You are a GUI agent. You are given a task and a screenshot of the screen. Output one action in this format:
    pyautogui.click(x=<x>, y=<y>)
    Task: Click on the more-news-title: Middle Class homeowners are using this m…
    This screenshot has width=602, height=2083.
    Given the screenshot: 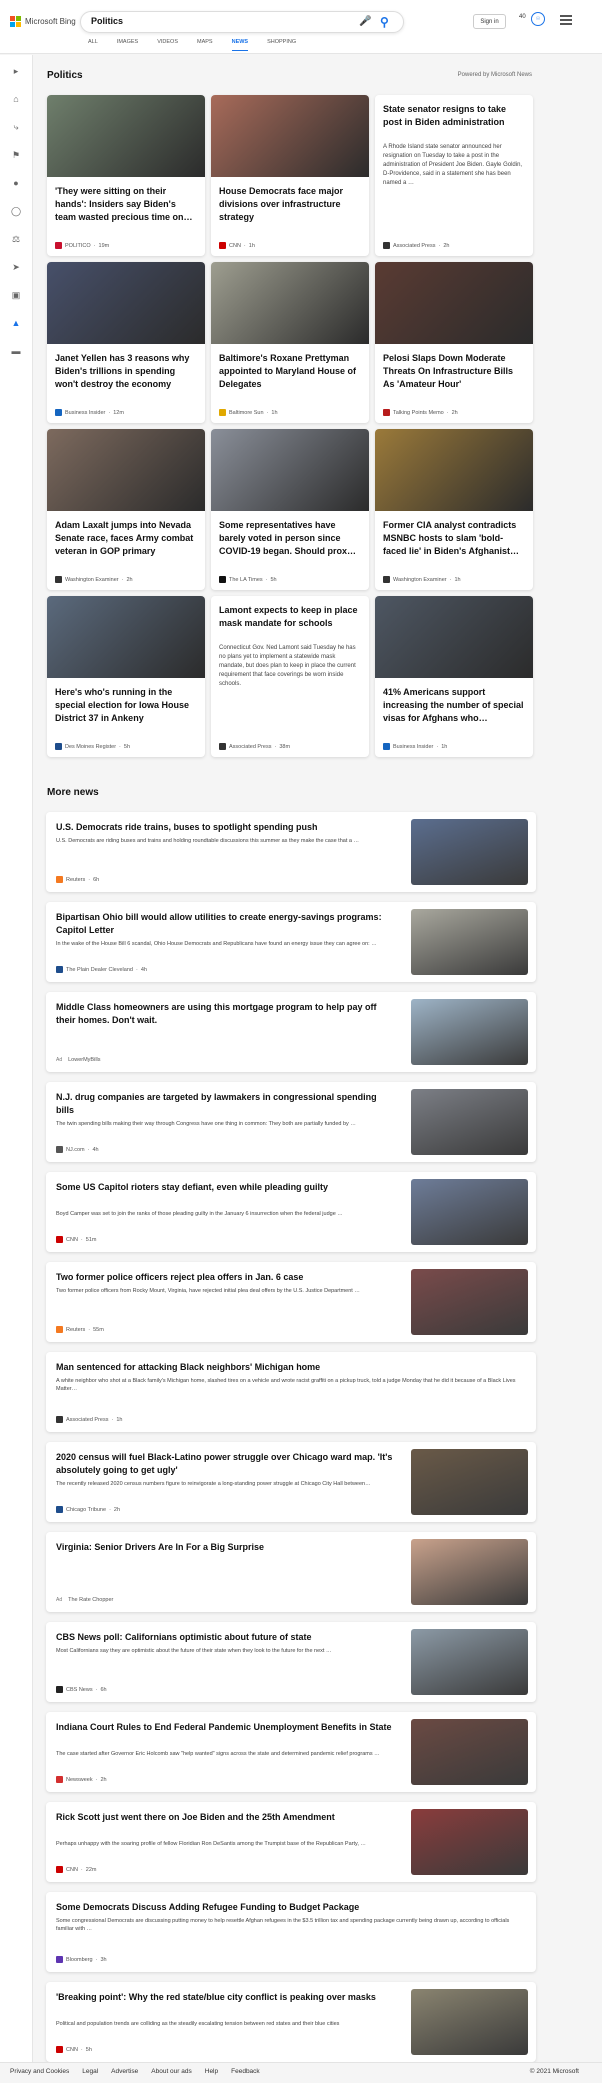 What is the action you would take?
    pyautogui.click(x=226, y=1014)
    